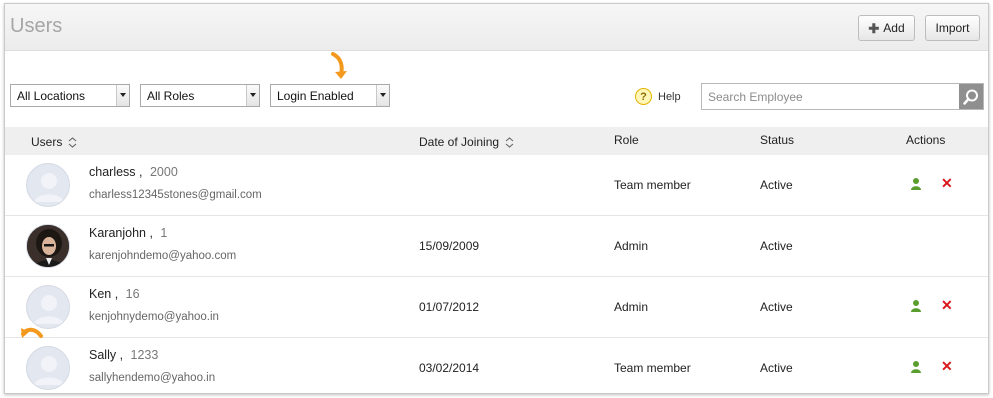  I want to click on add-button-label: Add, so click(894, 28).